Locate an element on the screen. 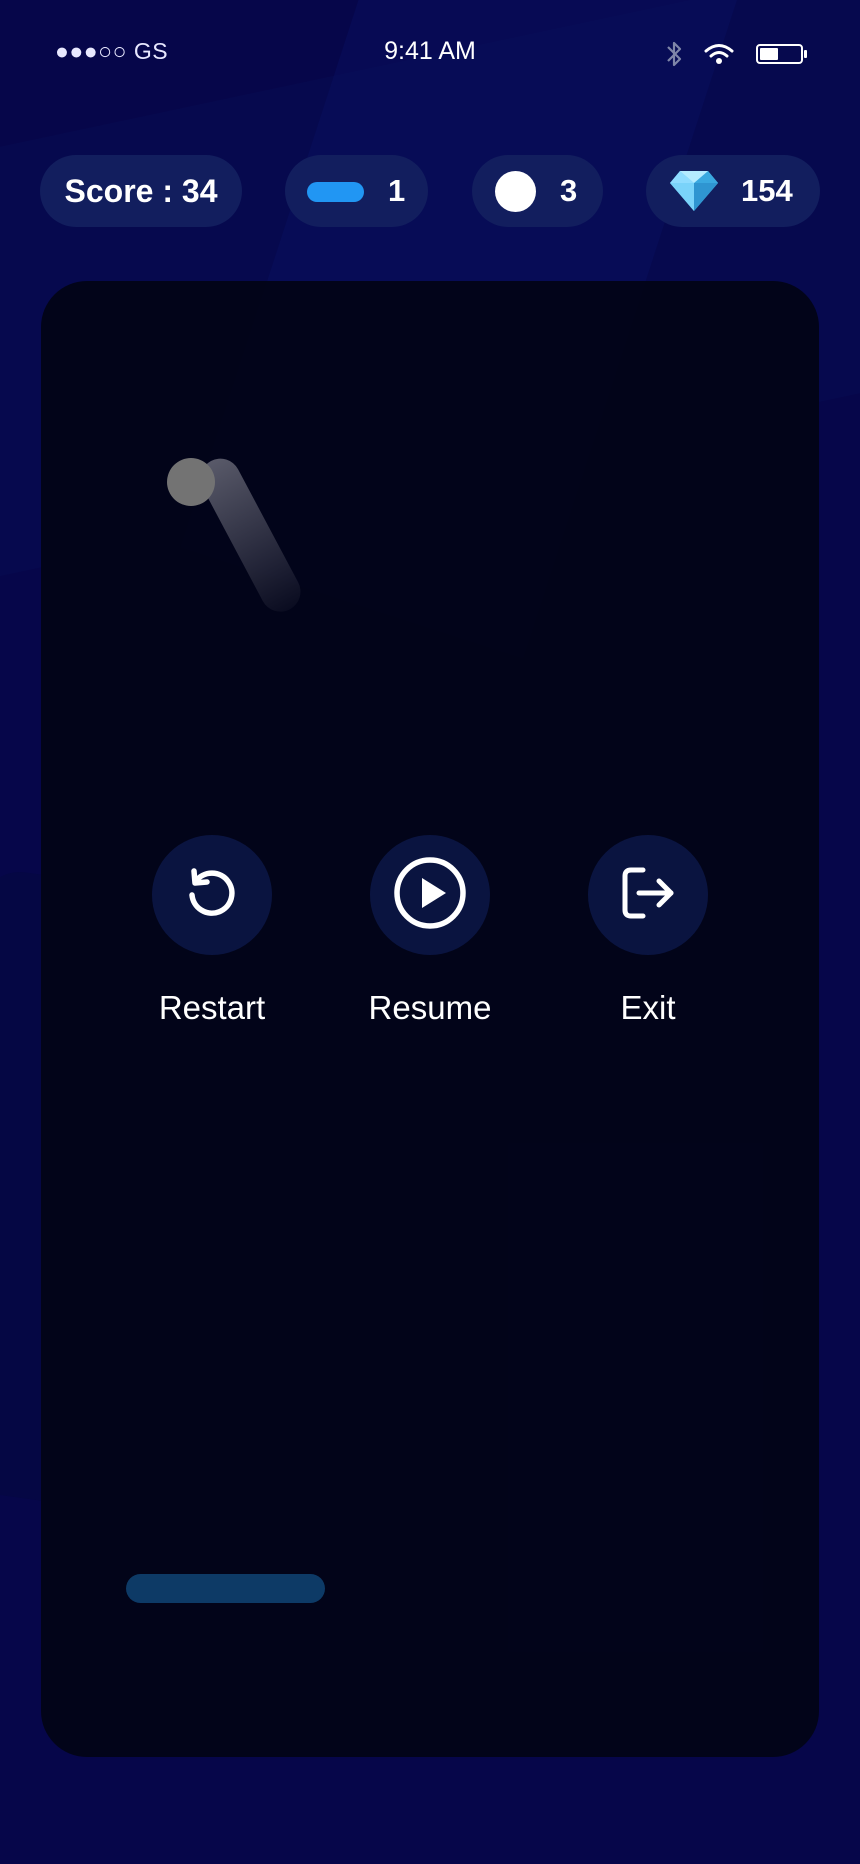 The image size is (860, 1864). paddle-count: 1 is located at coordinates (397, 190).